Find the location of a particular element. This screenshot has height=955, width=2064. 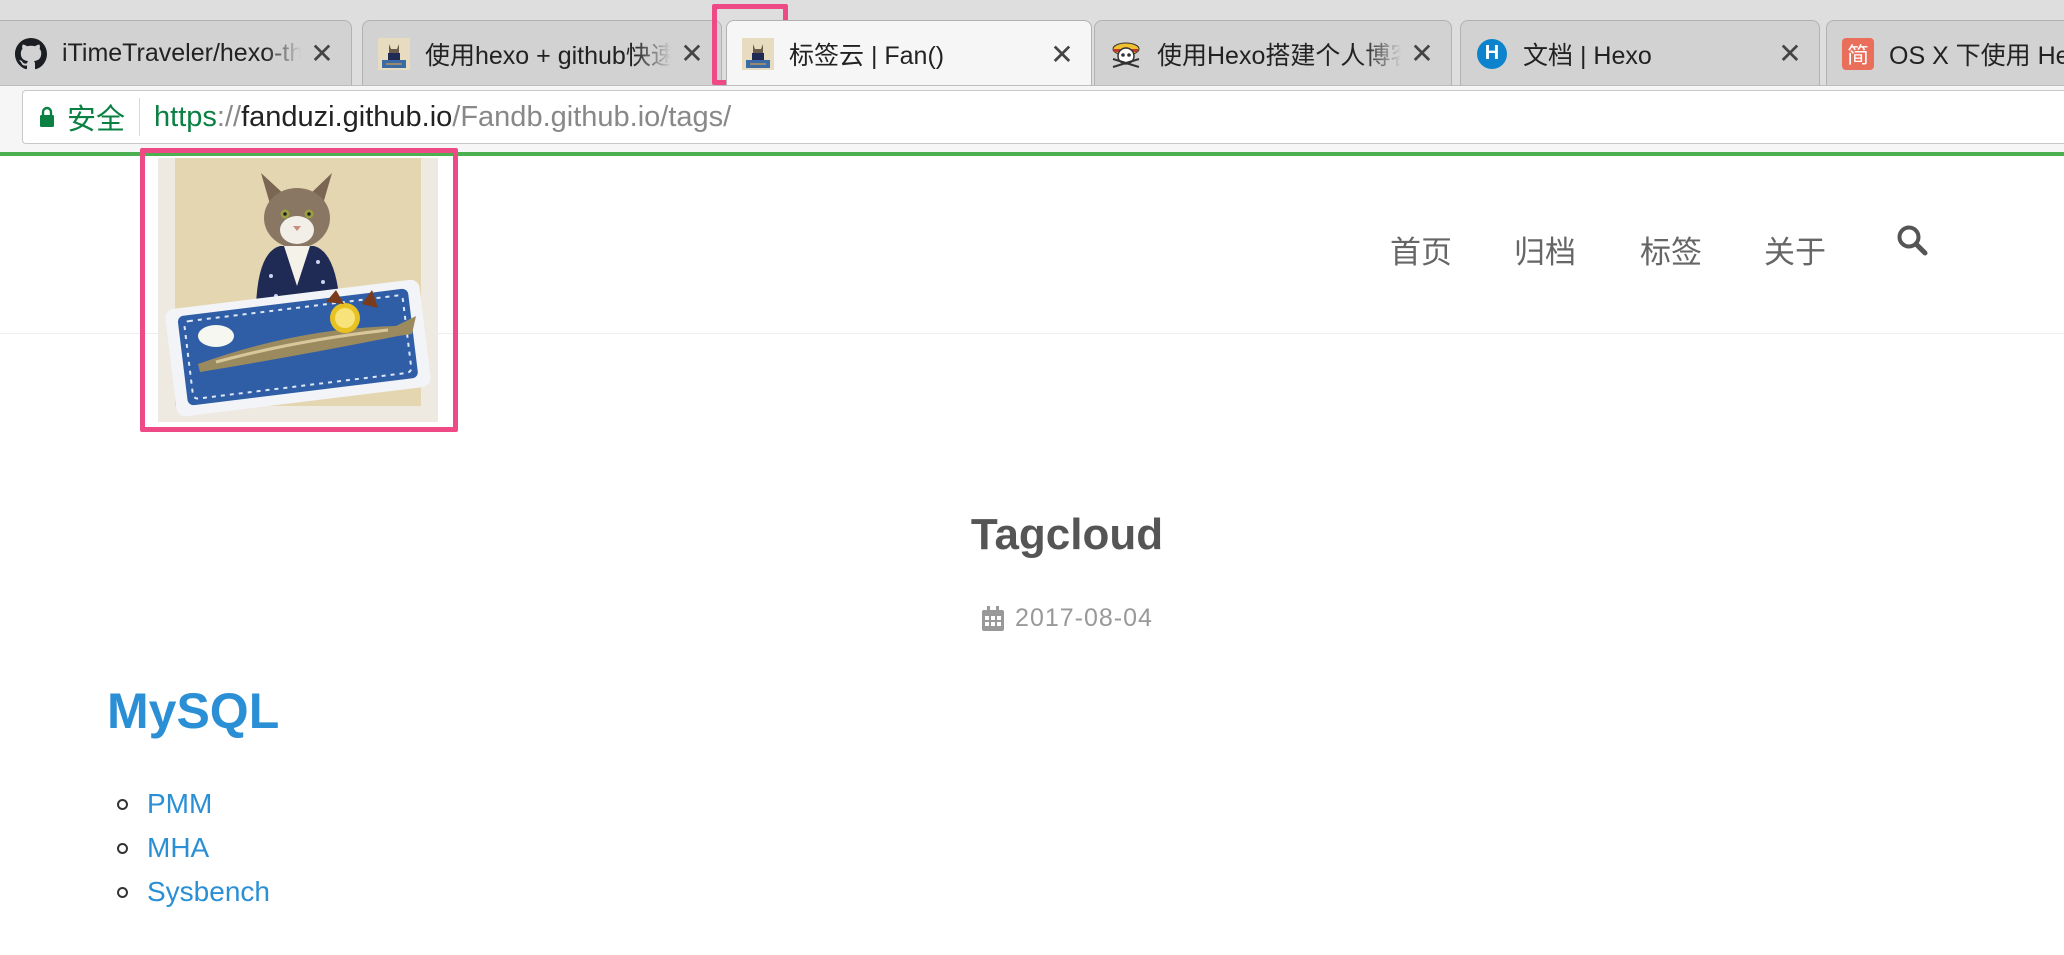

calendar-icon is located at coordinates (993, 618).